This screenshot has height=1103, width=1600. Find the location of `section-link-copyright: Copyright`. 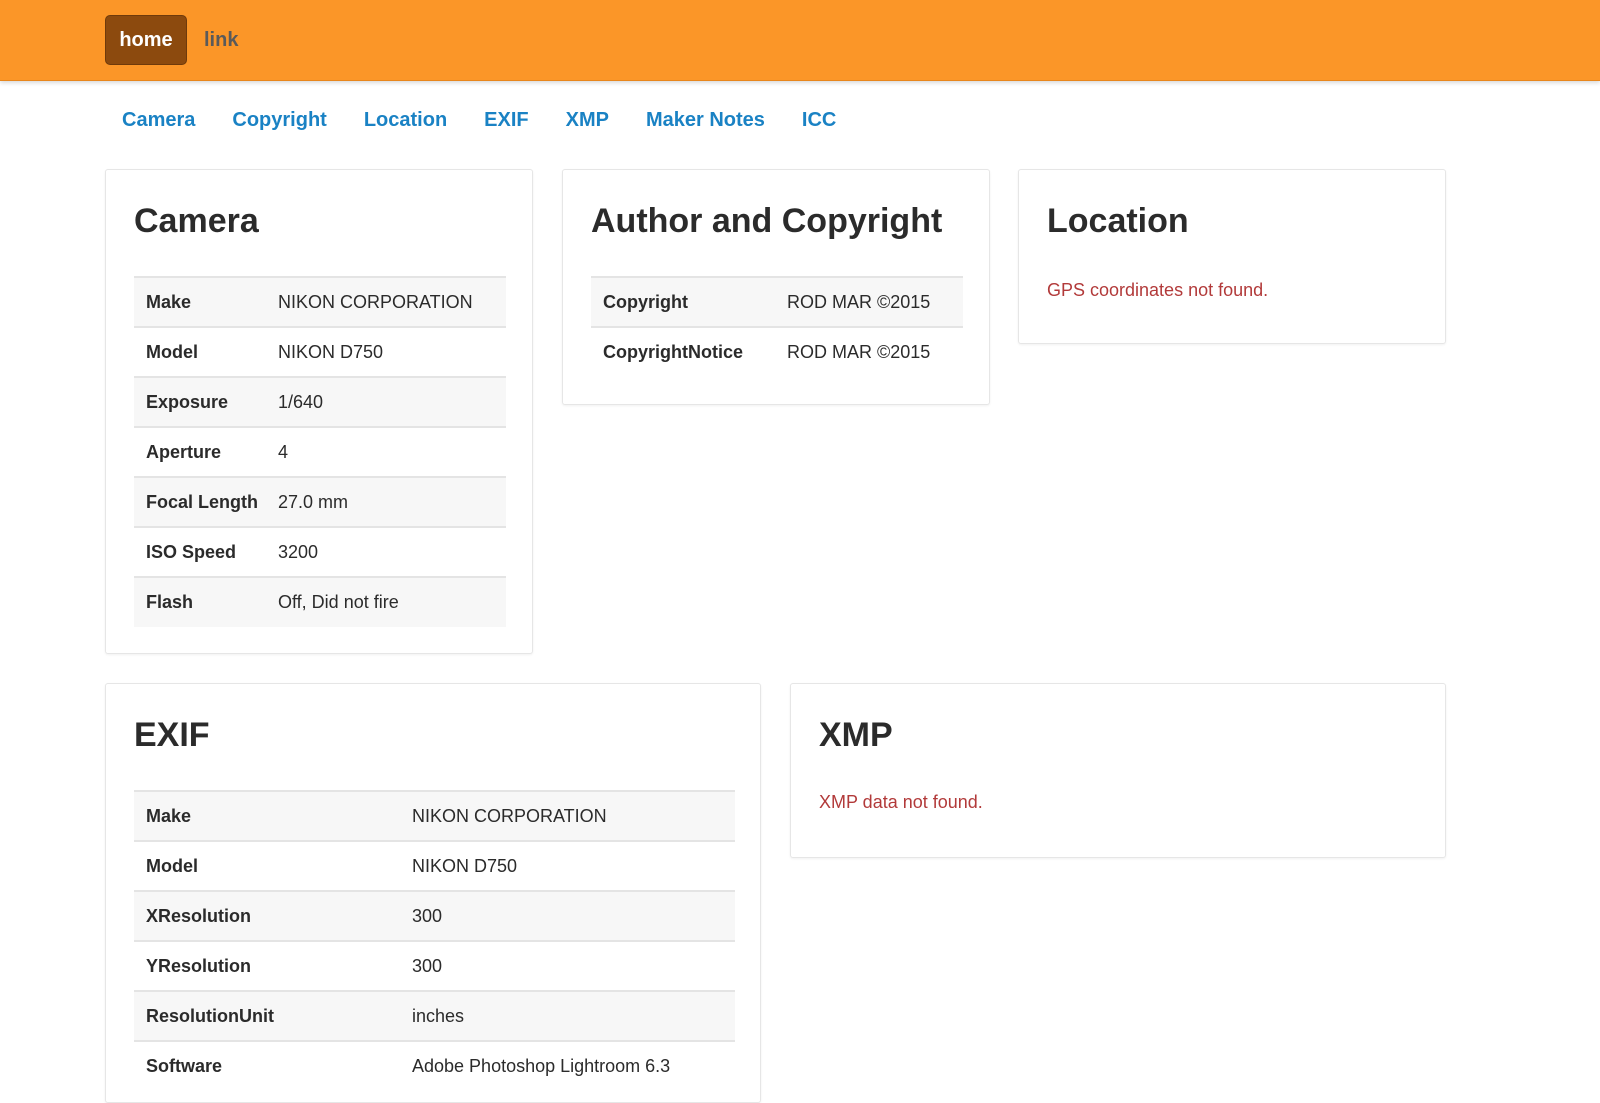

section-link-copyright: Copyright is located at coordinates (279, 120).